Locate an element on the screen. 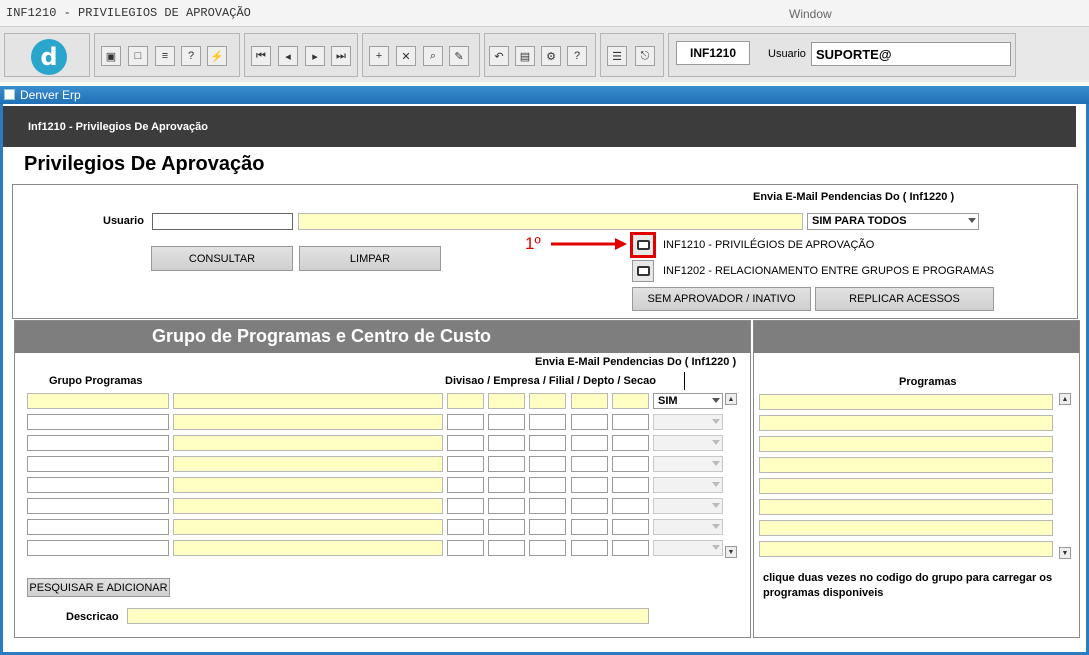  grupo-email-select: SIM is located at coordinates (688, 401).